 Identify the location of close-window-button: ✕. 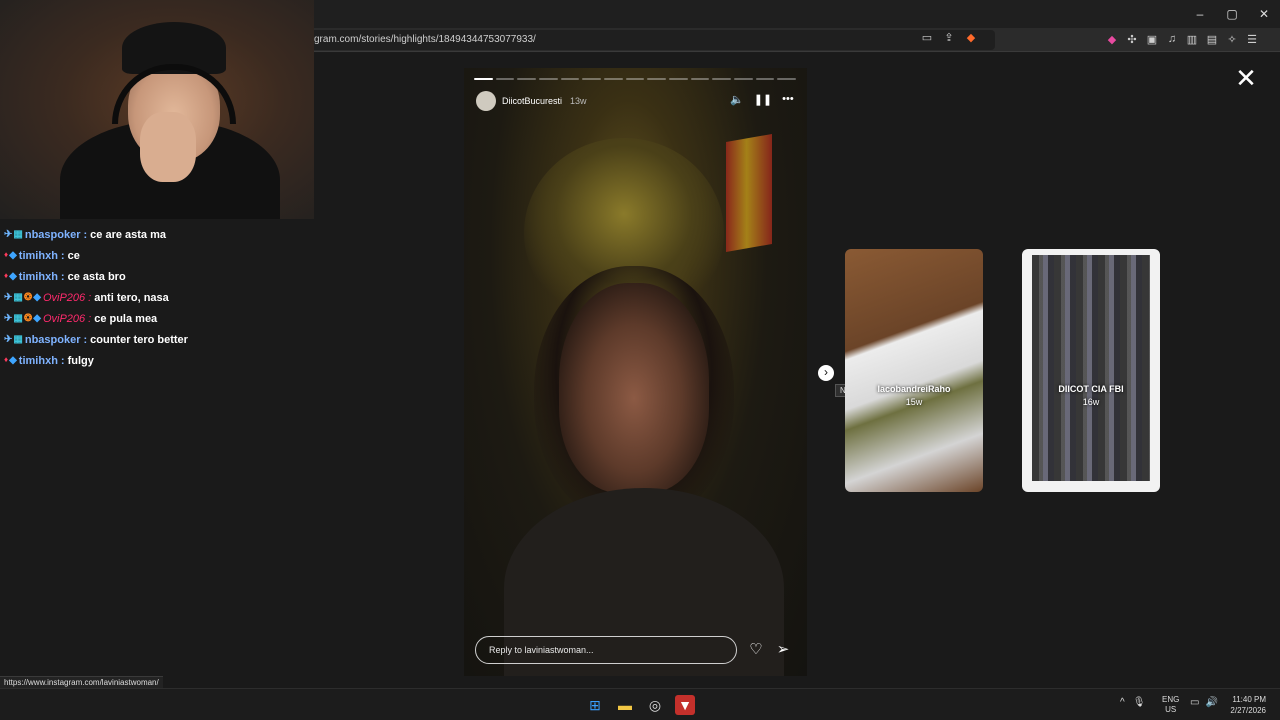
(1264, 14).